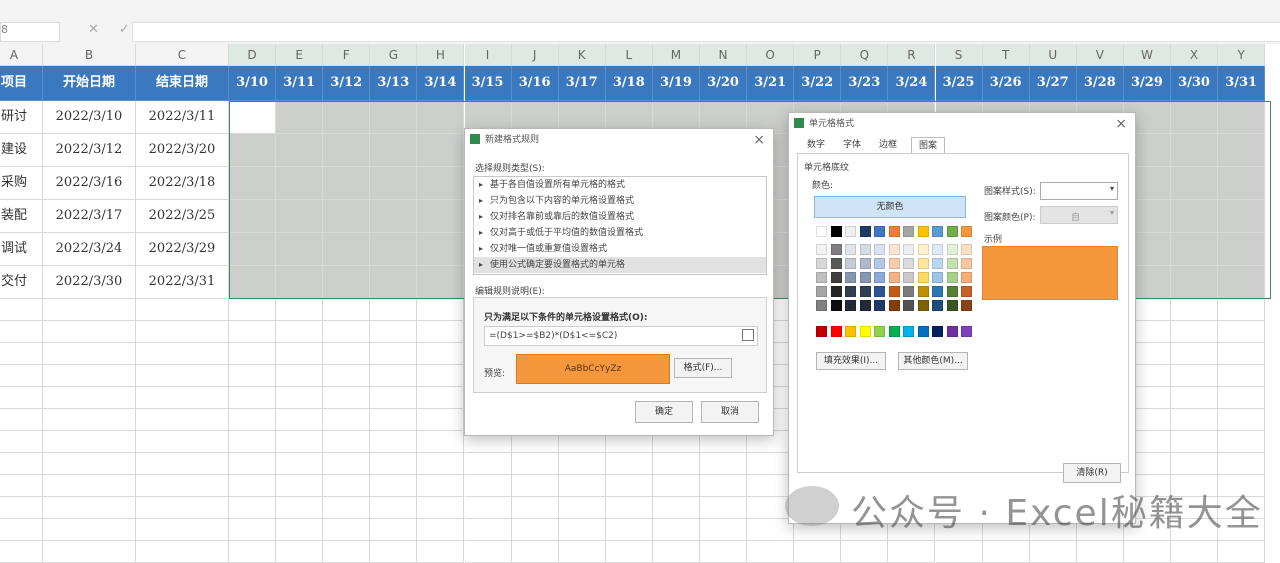  What do you see at coordinates (818, 83) in the screenshot?
I see `header-cell: 3/22` at bounding box center [818, 83].